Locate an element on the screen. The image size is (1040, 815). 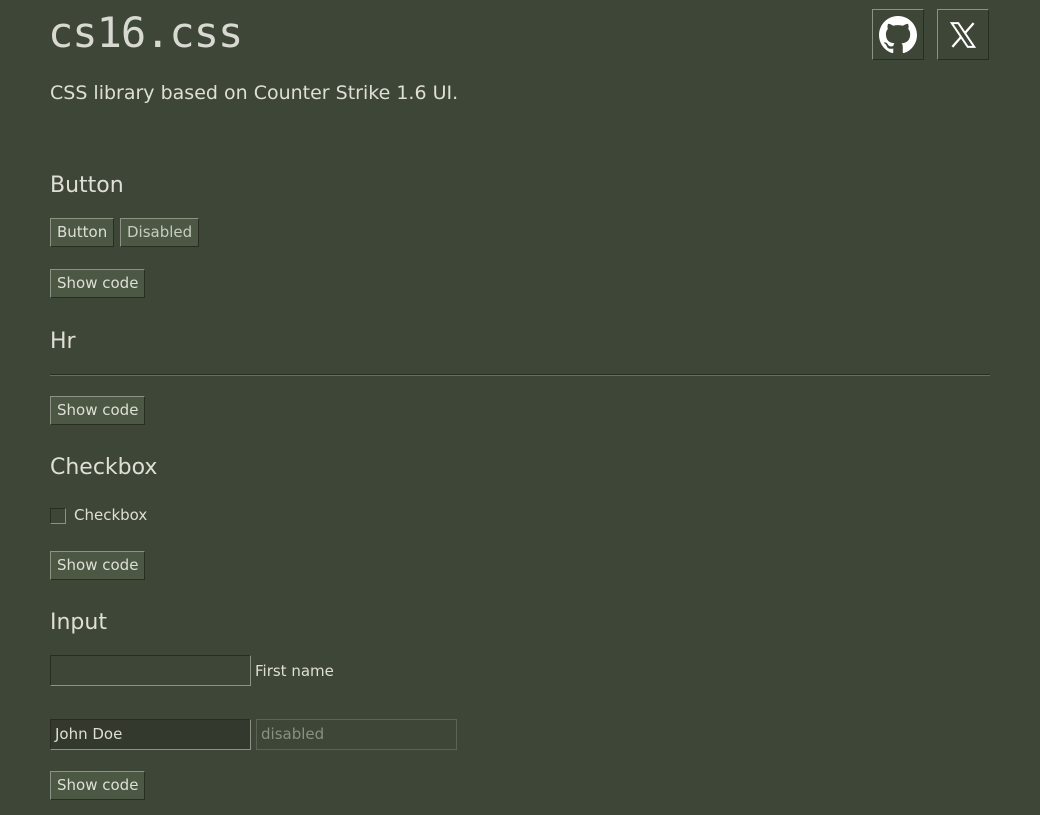
checkbox-label: Checkbox is located at coordinates (110, 515).